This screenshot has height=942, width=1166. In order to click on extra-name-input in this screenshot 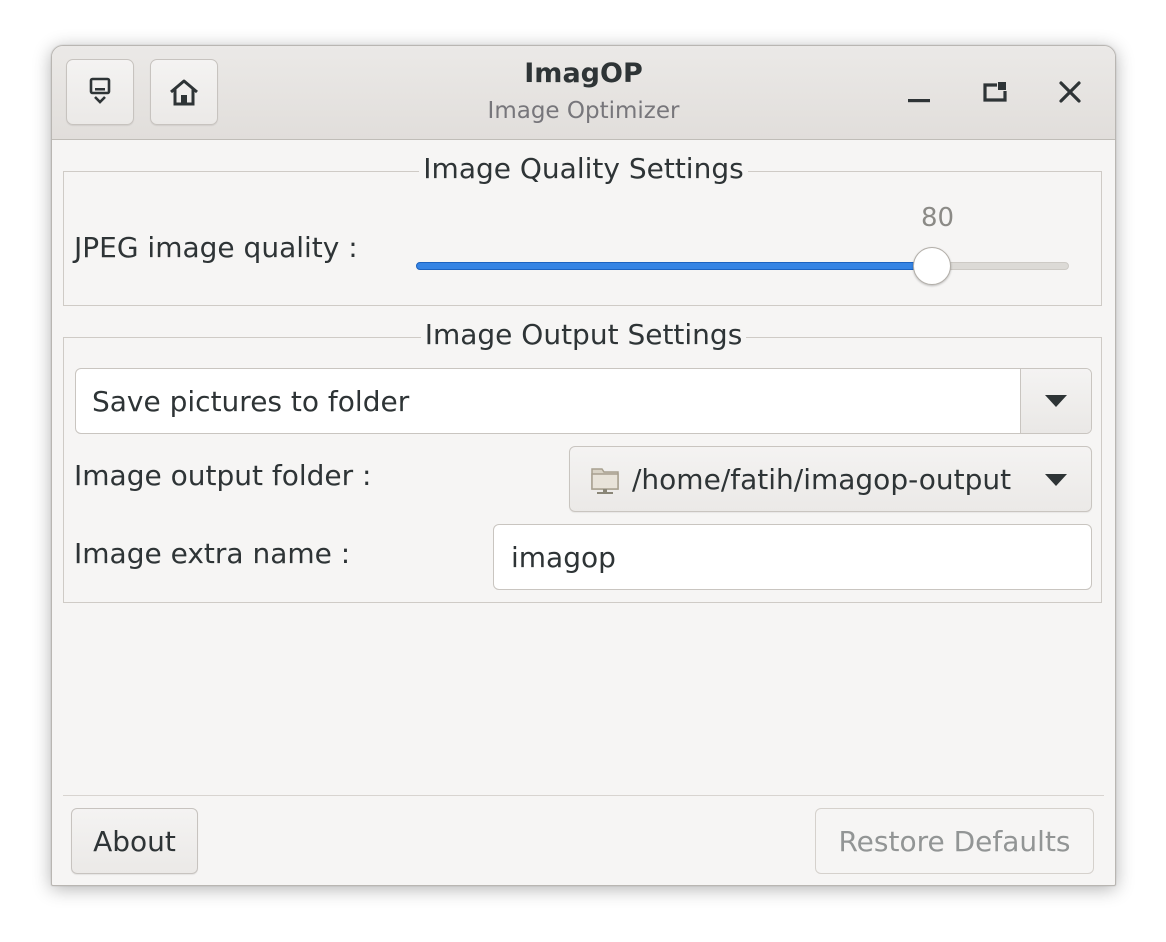, I will do `click(792, 557)`.